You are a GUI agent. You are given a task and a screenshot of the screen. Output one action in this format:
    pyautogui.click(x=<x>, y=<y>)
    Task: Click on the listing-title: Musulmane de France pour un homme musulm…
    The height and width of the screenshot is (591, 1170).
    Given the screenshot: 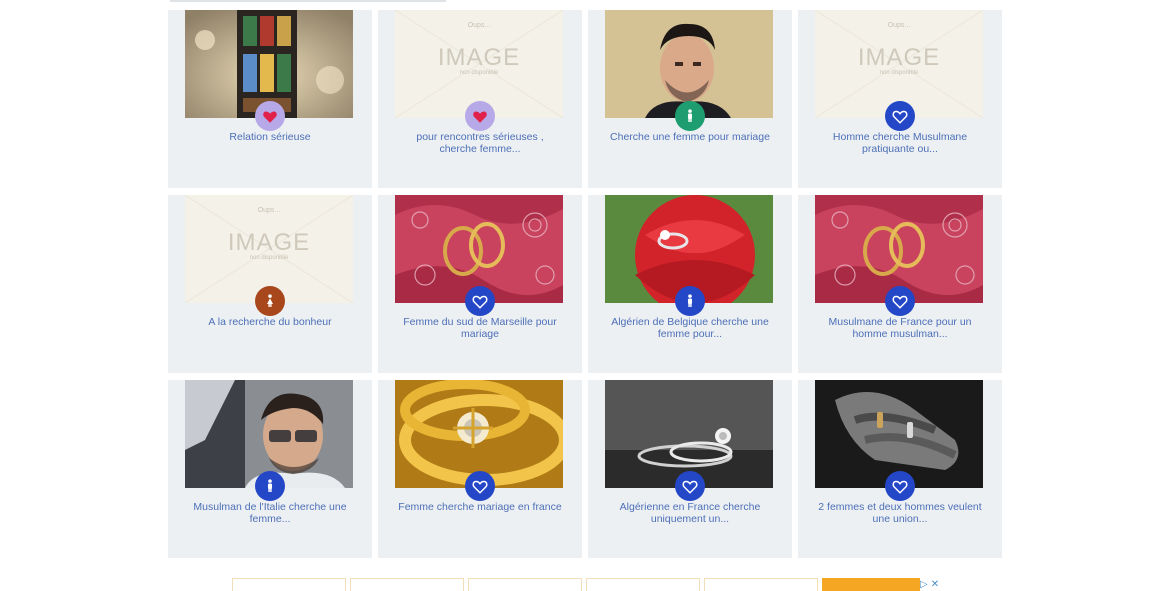 What is the action you would take?
    pyautogui.click(x=900, y=328)
    